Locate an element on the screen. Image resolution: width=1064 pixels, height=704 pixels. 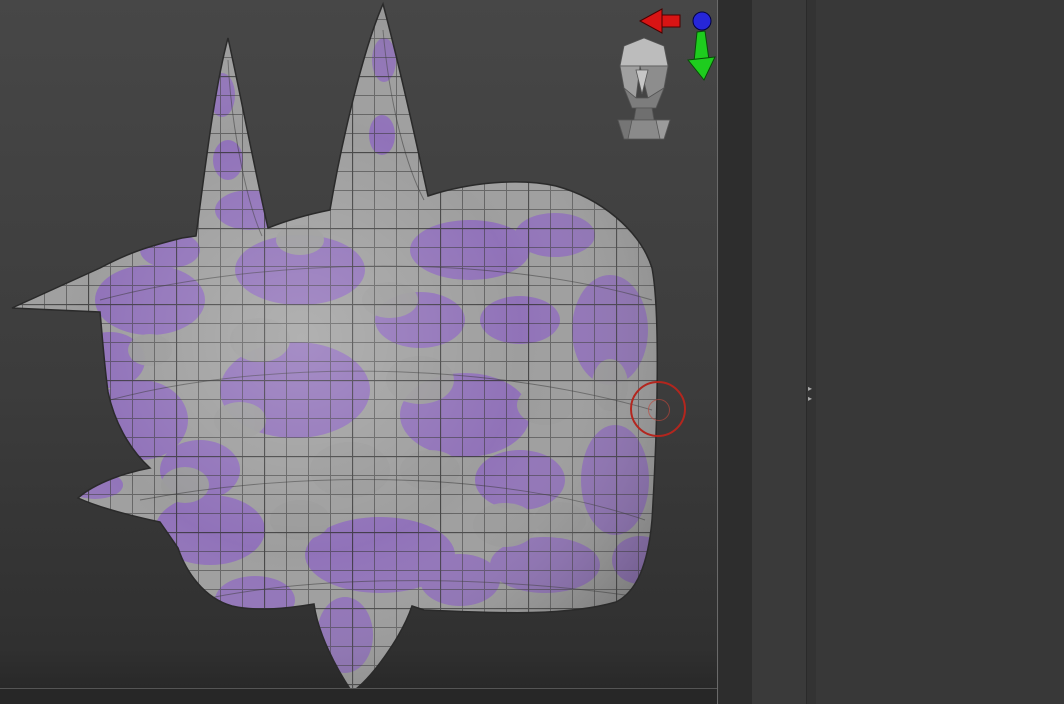
right-shelf: 子像素 滚动 Zoom2D 100% AC50% is located at coordinates (779, 352).